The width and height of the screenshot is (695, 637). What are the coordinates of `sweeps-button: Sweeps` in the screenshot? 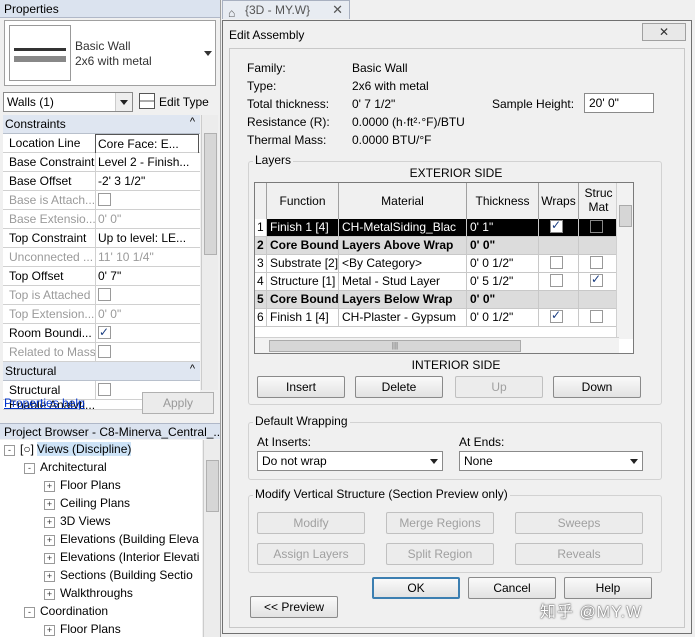 It's located at (579, 523).